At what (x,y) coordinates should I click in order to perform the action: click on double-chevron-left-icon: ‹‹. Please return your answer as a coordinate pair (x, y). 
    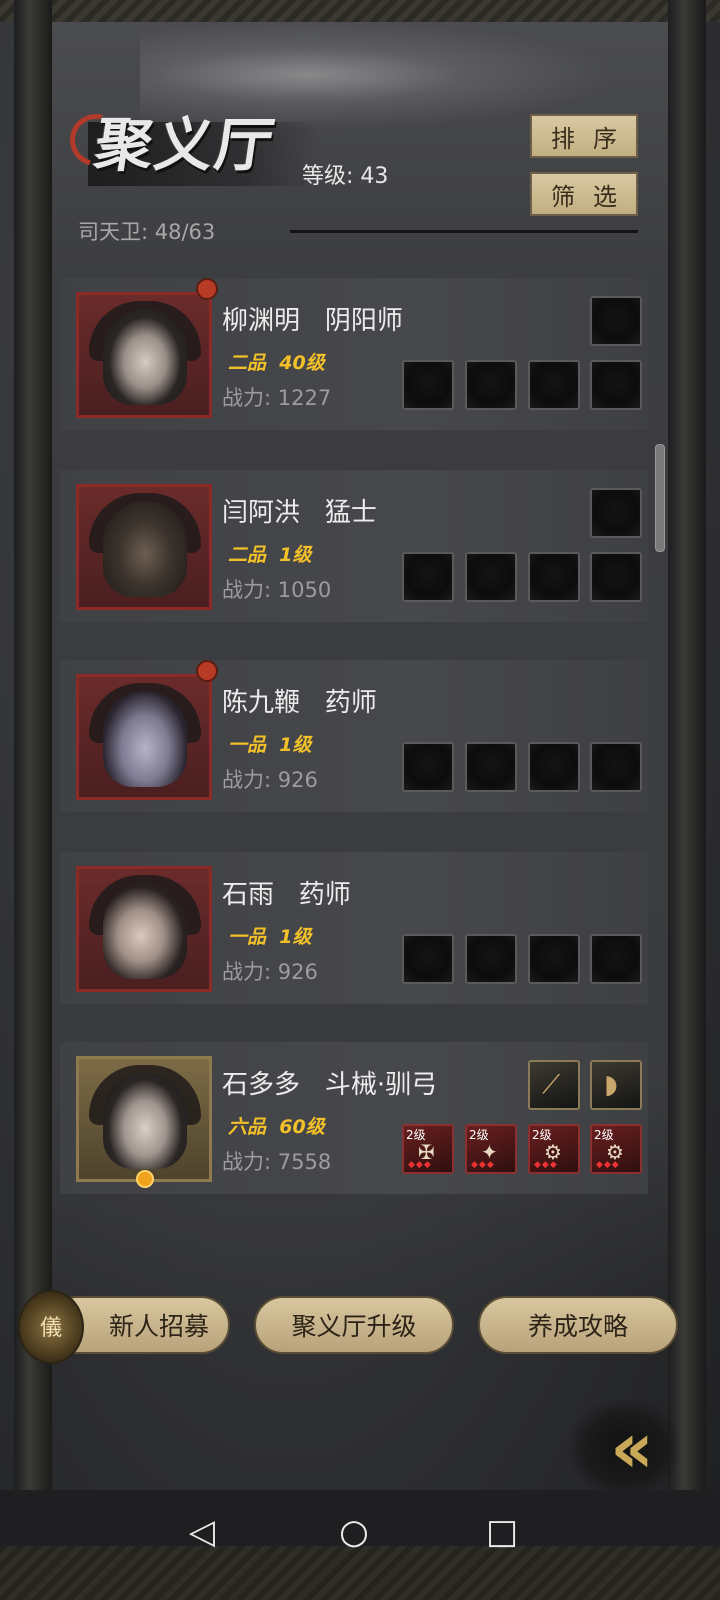
    Looking at the image, I should click on (625, 1448).